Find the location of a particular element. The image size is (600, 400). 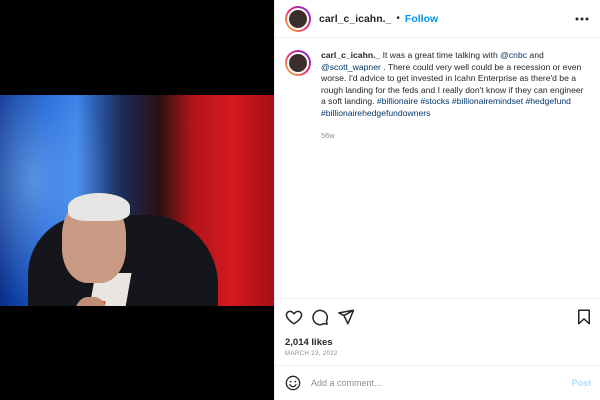

comment-box: Post is located at coordinates (437, 383).